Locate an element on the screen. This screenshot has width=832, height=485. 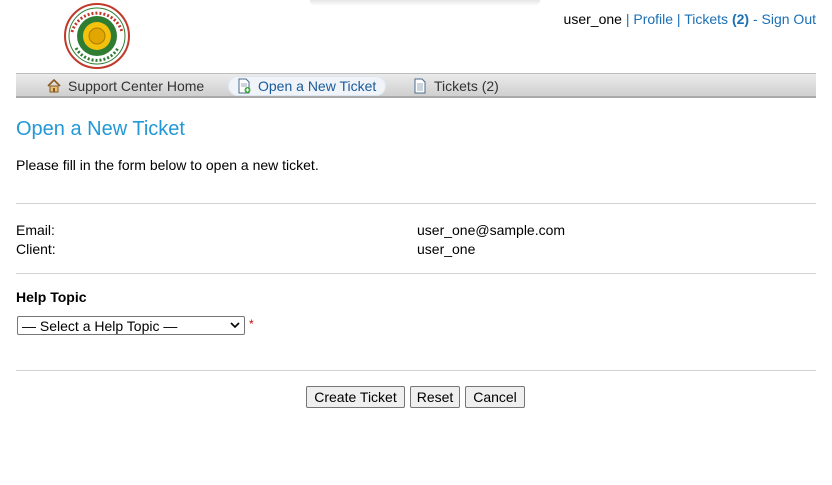
client-label: Client: is located at coordinates (36, 249).